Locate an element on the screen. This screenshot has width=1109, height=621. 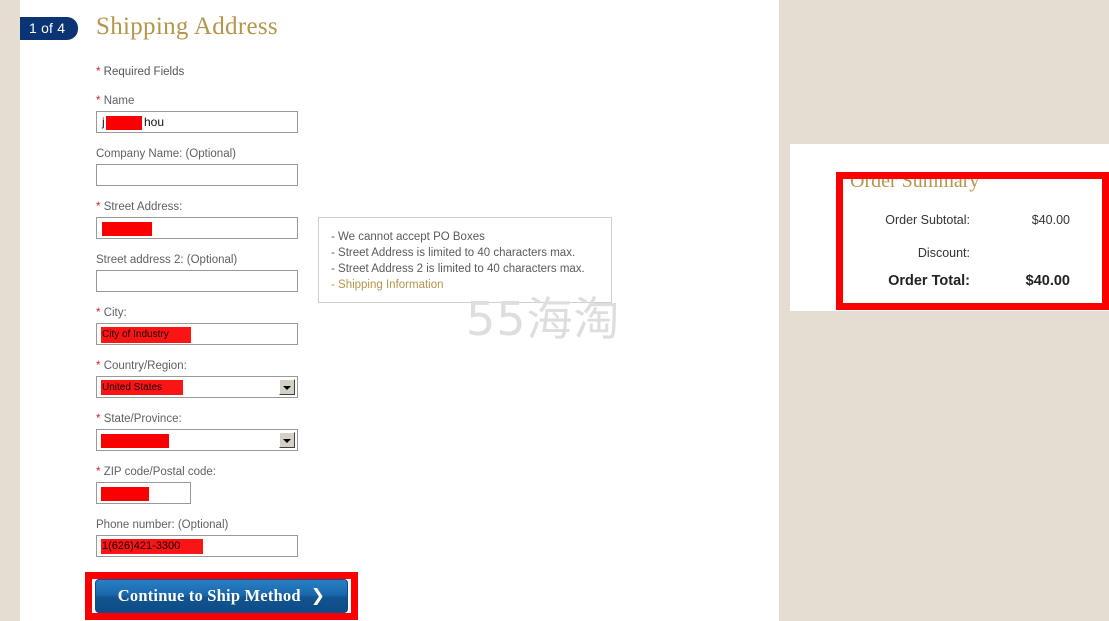
order-total-label: Order Total: is located at coordinates (929, 281).